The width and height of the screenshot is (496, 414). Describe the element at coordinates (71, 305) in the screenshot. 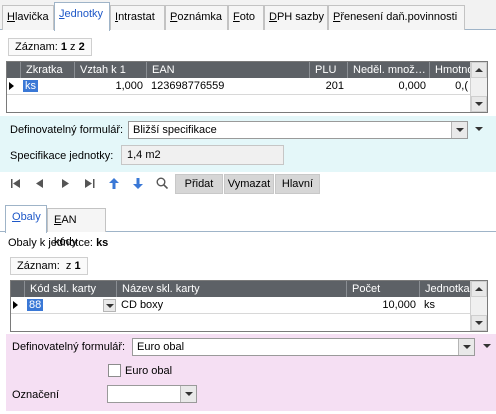

I see `cell-kod: 88` at that location.